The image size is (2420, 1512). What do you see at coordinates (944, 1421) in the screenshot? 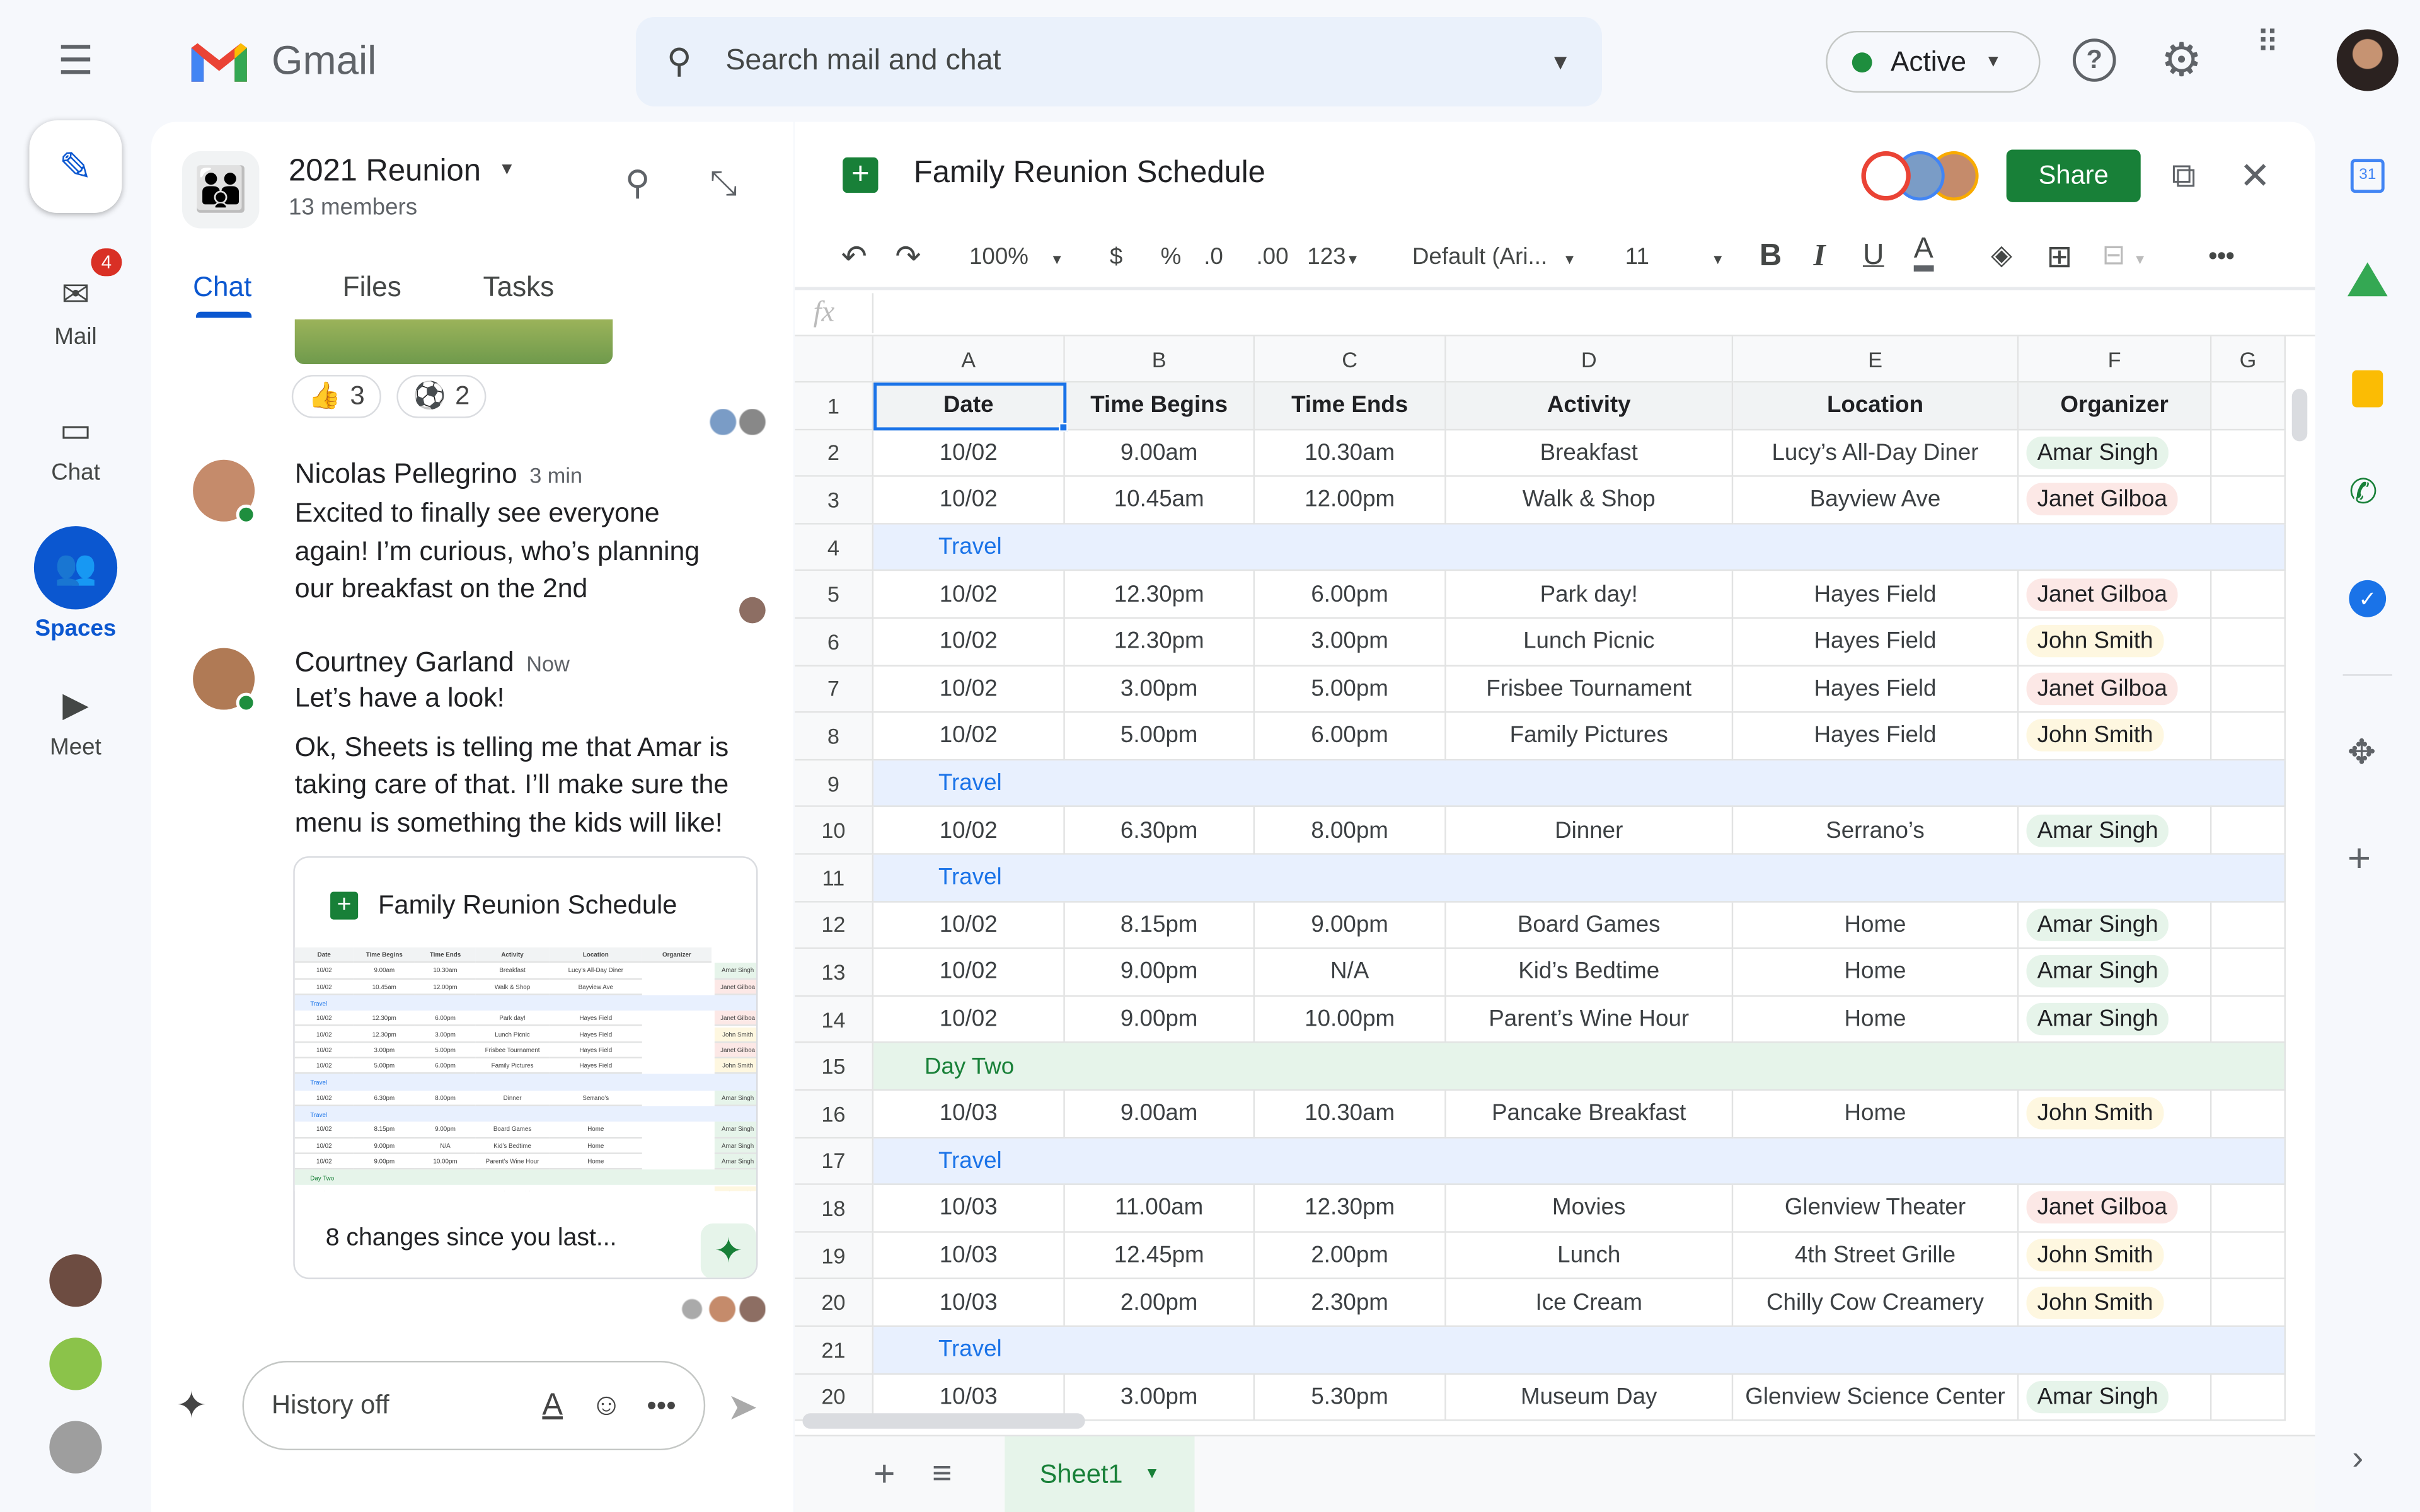
I see `horizontal-scrollbar` at bounding box center [944, 1421].